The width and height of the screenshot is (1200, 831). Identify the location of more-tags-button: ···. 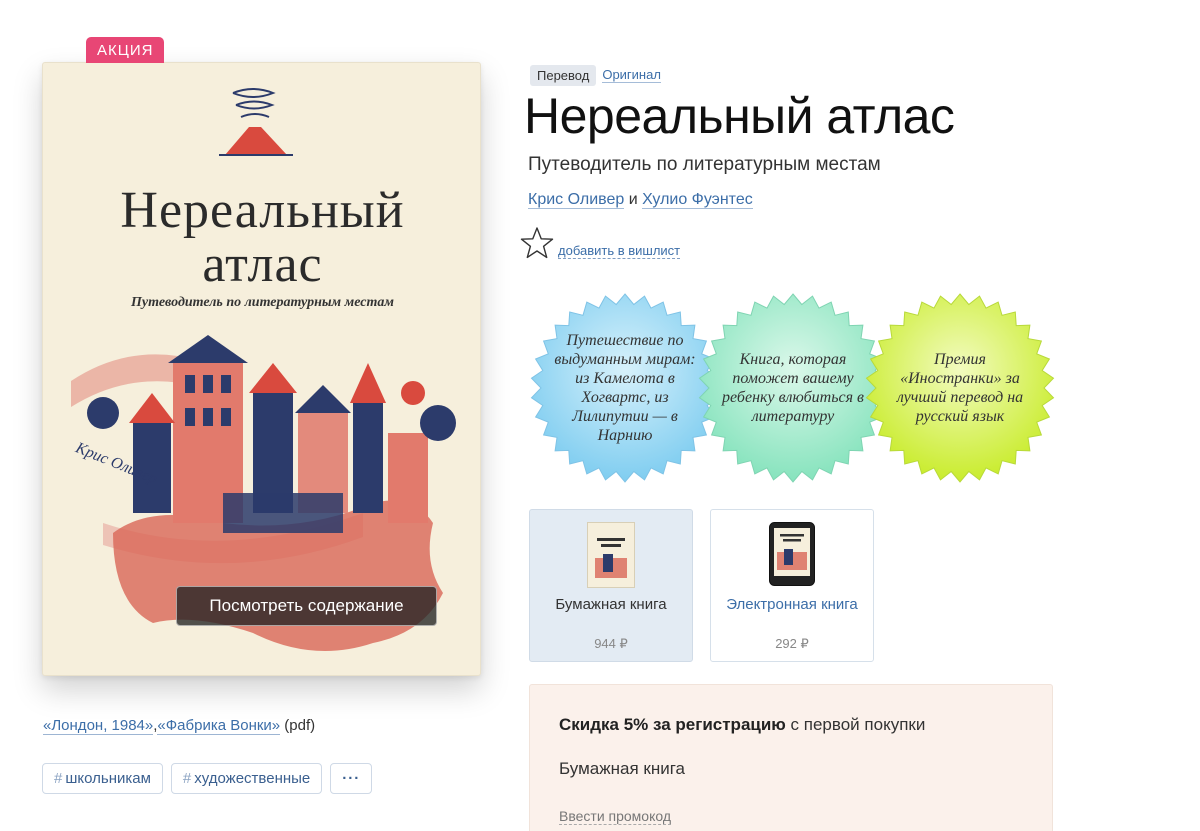
(351, 778).